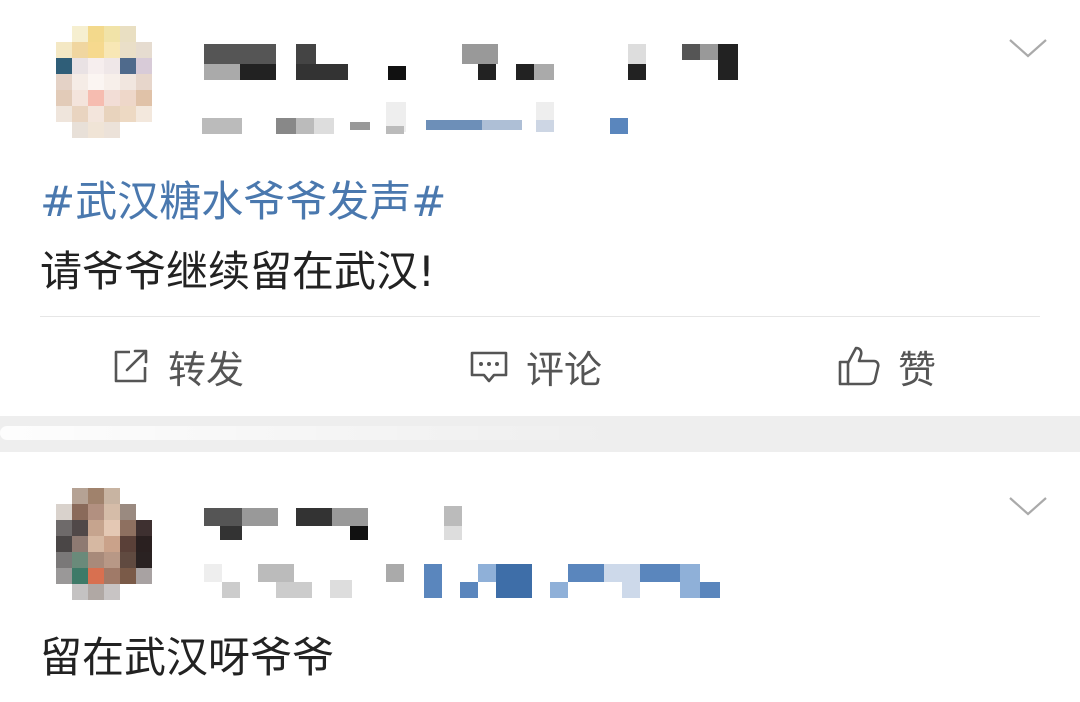 This screenshot has height=702, width=1080. Describe the element at coordinates (564, 369) in the screenshot. I see `comment-label: 评论` at that location.